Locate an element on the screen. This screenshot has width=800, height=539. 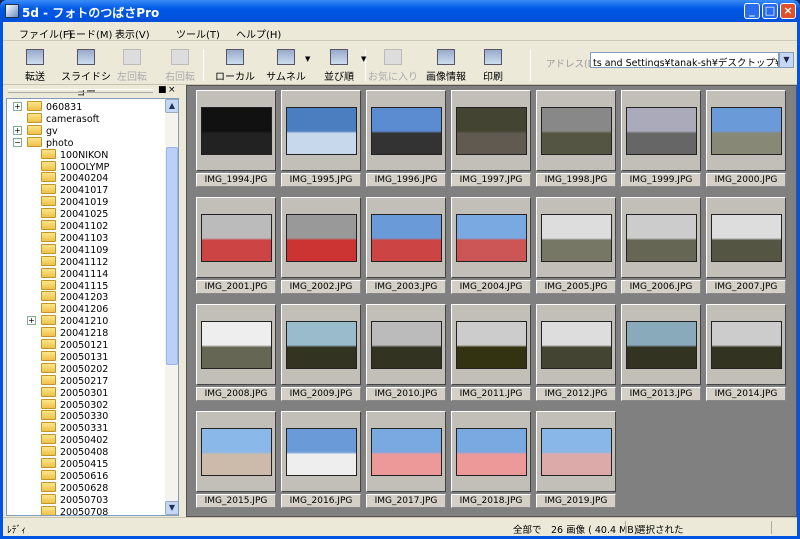
tree-node: 20041203 is located at coordinates (74, 297).